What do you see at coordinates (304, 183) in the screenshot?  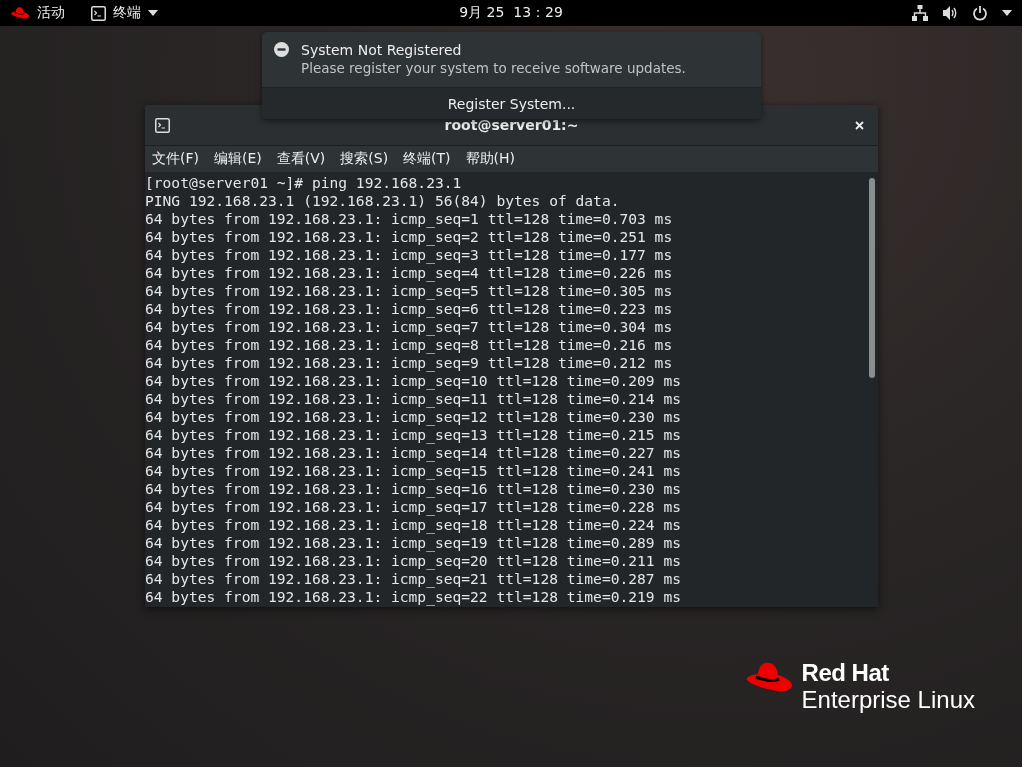 I see `terminal-line: [root@server01 ~]# ping 192.168.23.1` at bounding box center [304, 183].